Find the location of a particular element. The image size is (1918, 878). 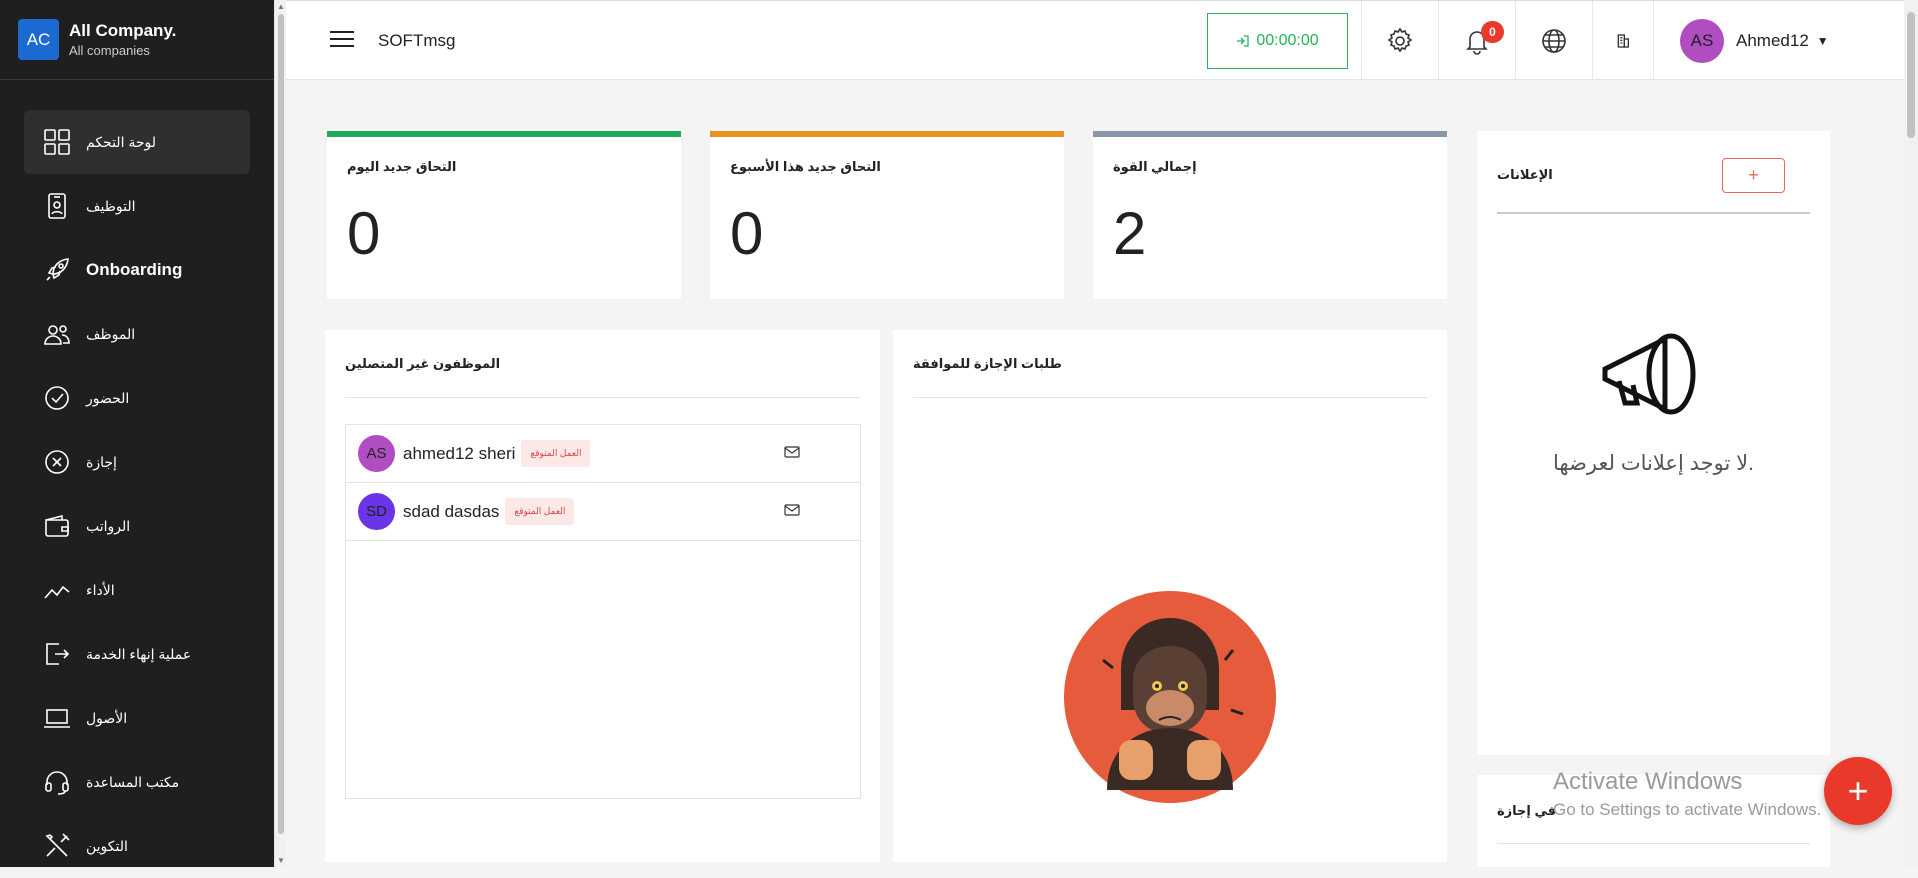

company-subtitle: All companies is located at coordinates (109, 50).